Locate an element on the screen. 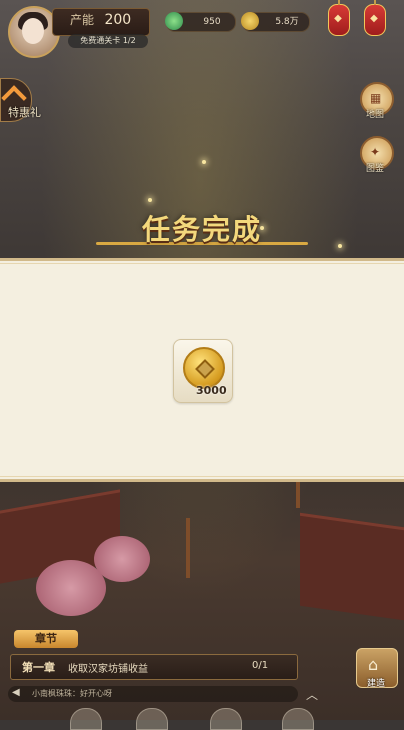 Image resolution: width=404 pixels, height=730 pixels. gold-value: 5.8万 is located at coordinates (287, 22).